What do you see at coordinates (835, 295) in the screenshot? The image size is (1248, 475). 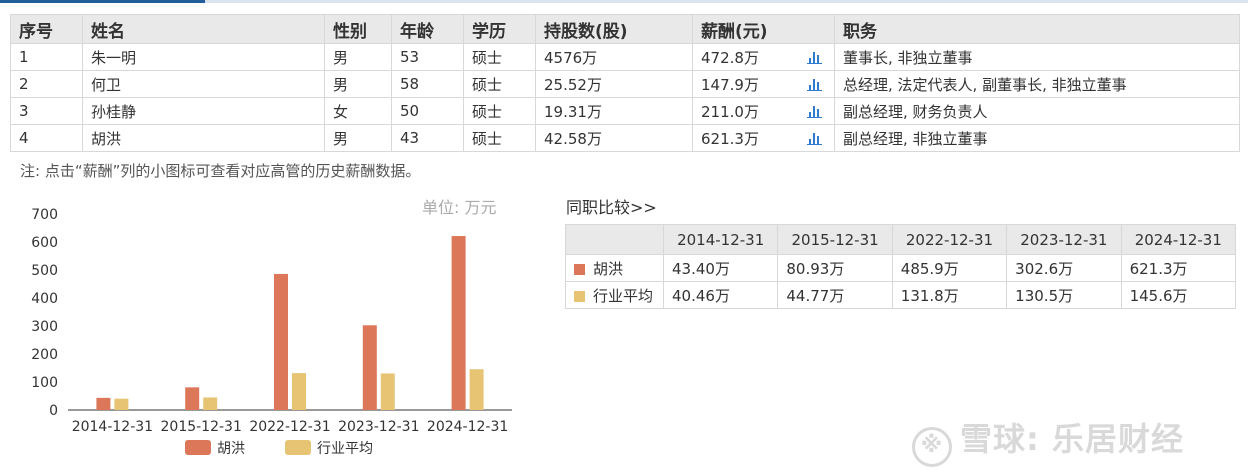 I see `compare-cell: 44.77万` at bounding box center [835, 295].